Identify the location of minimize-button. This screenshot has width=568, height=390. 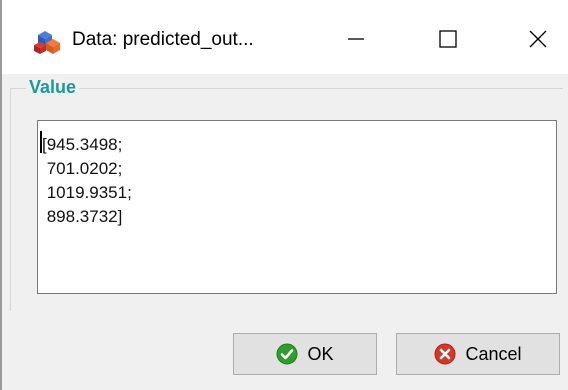
(356, 39).